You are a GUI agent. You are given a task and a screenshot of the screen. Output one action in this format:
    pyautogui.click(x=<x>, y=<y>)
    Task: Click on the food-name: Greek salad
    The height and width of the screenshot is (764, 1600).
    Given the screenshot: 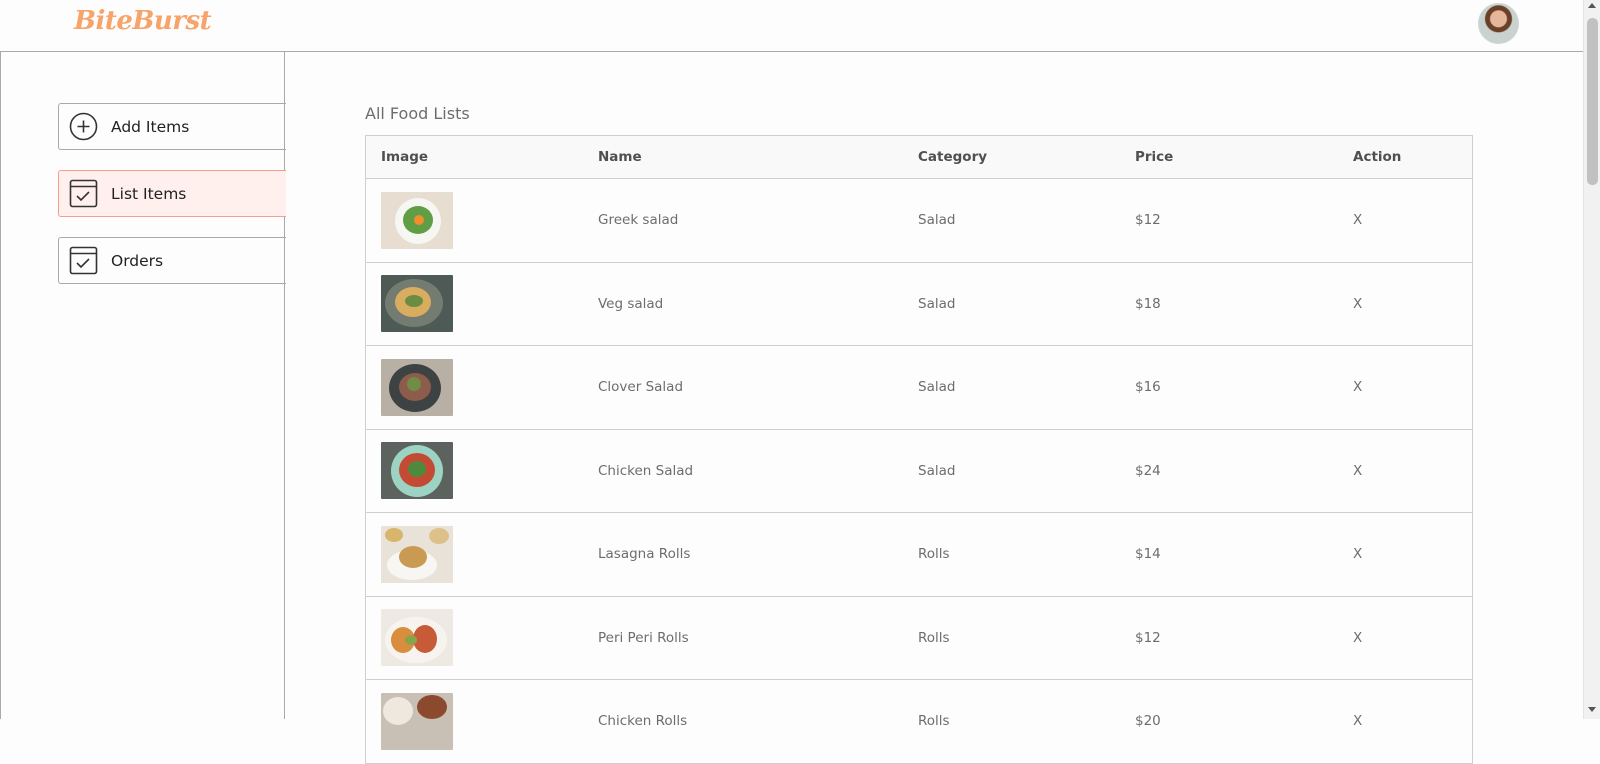 What is the action you would take?
    pyautogui.click(x=638, y=220)
    